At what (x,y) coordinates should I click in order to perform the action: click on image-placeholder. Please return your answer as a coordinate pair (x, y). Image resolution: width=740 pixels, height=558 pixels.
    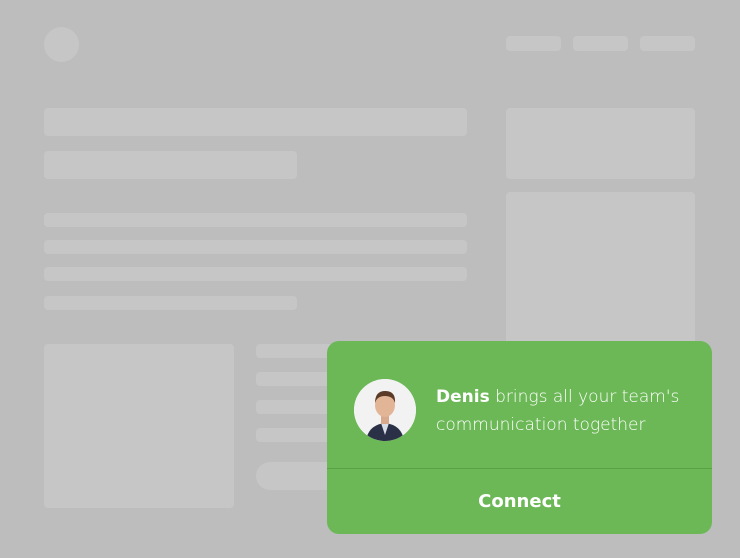
    Looking at the image, I should click on (139, 426).